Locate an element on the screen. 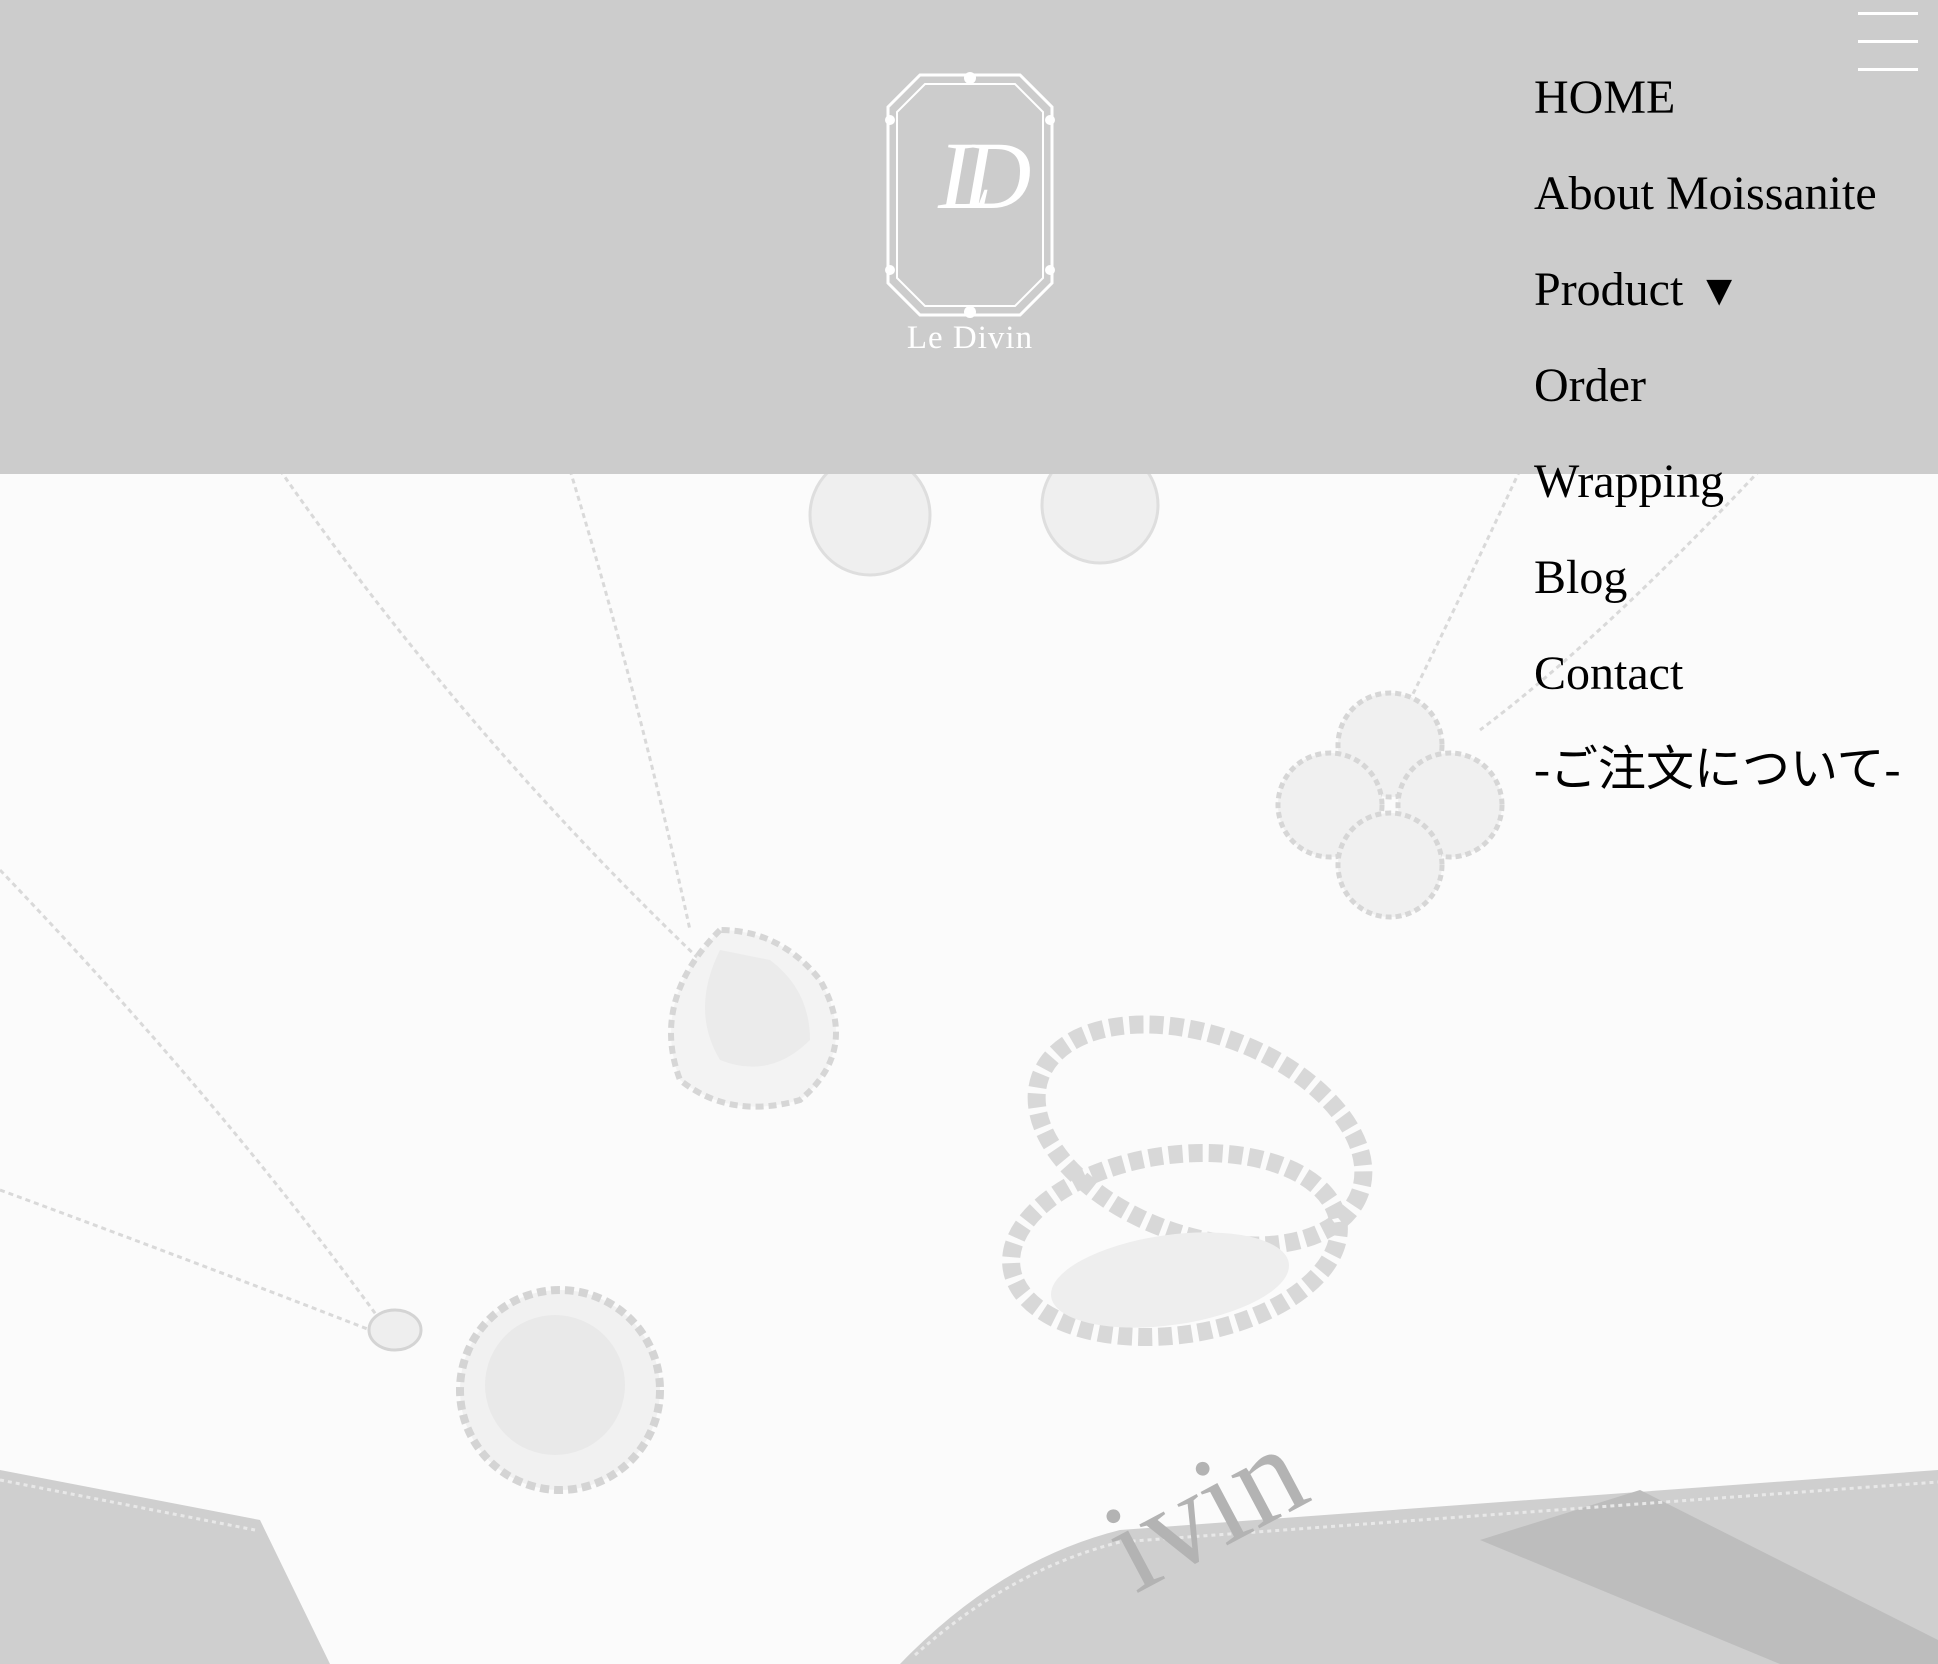 This screenshot has height=1664, width=1938. nav-item-product: Product ▼ is located at coordinates (1717, 308).